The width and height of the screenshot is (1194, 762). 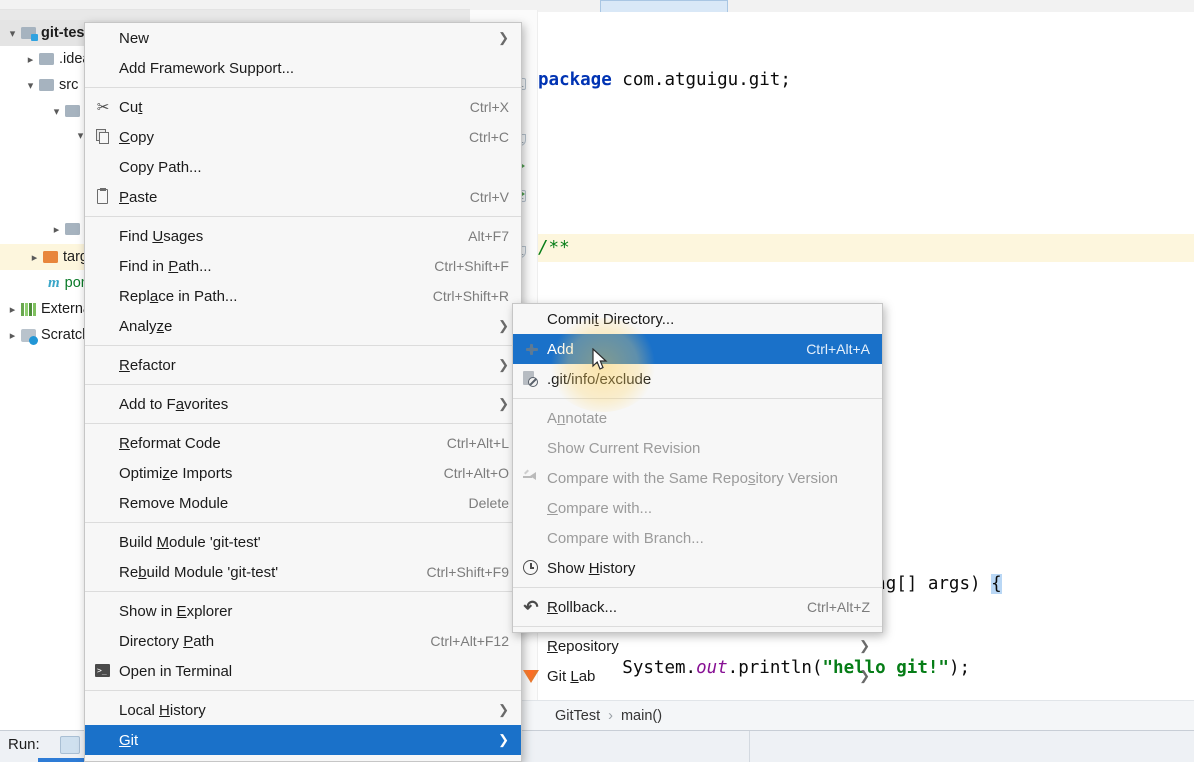 What do you see at coordinates (69, 85) in the screenshot?
I see `tree-item-label: src` at bounding box center [69, 85].